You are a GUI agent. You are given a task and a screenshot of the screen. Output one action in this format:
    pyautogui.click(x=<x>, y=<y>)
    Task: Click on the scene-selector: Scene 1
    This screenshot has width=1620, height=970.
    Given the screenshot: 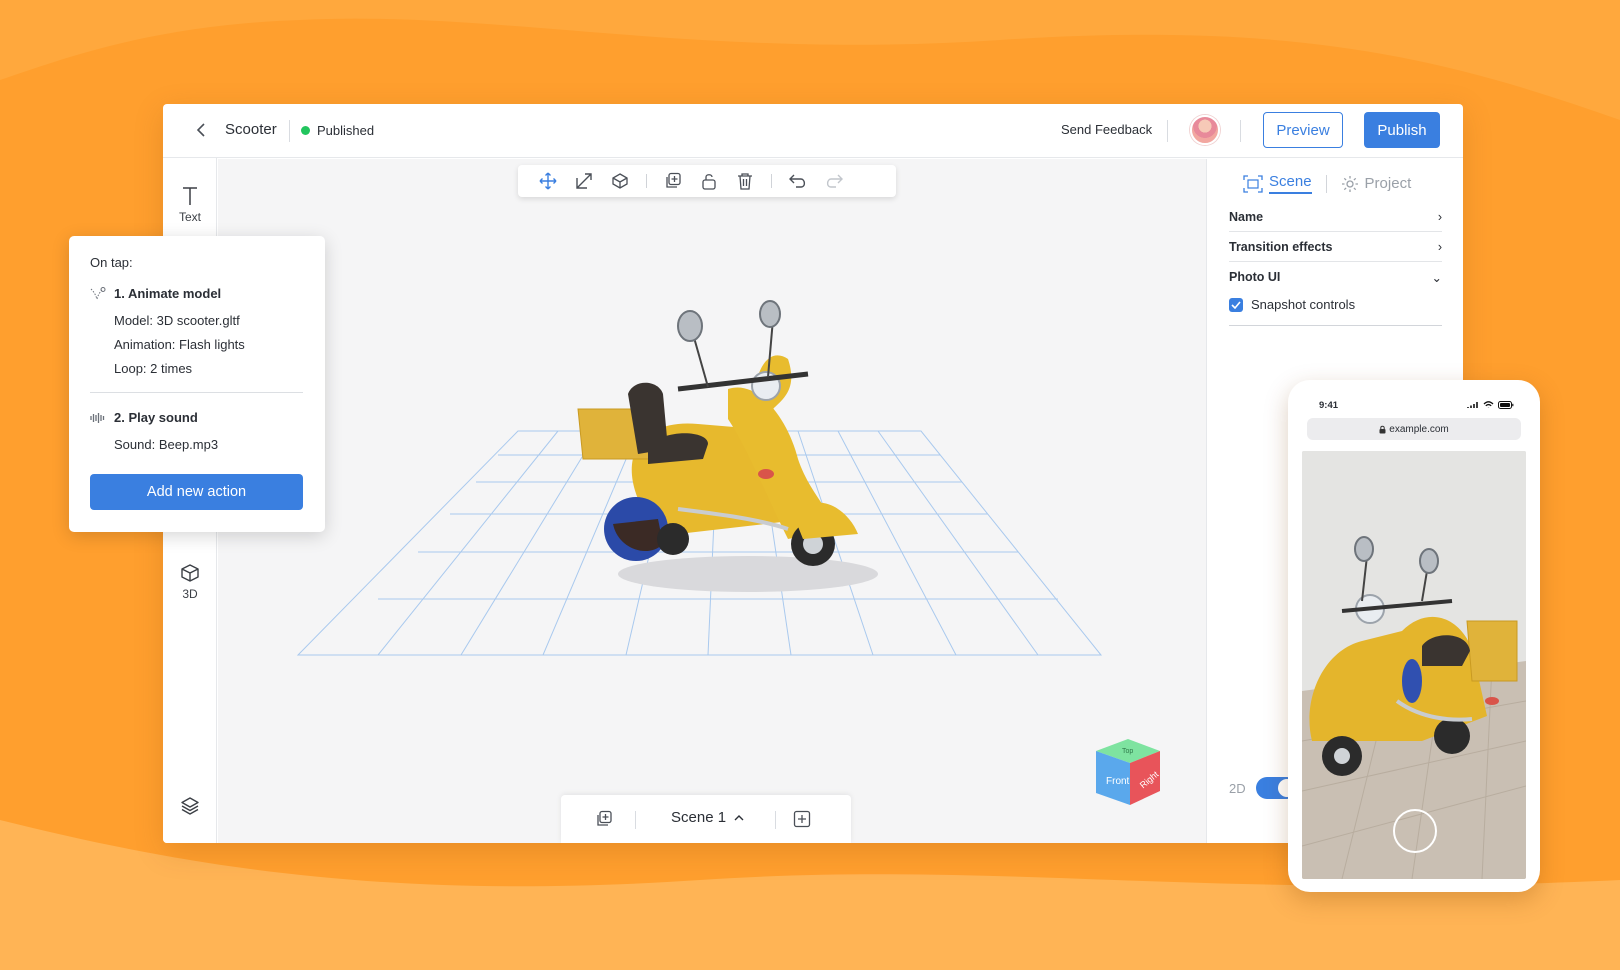 What is the action you would take?
    pyautogui.click(x=707, y=817)
    